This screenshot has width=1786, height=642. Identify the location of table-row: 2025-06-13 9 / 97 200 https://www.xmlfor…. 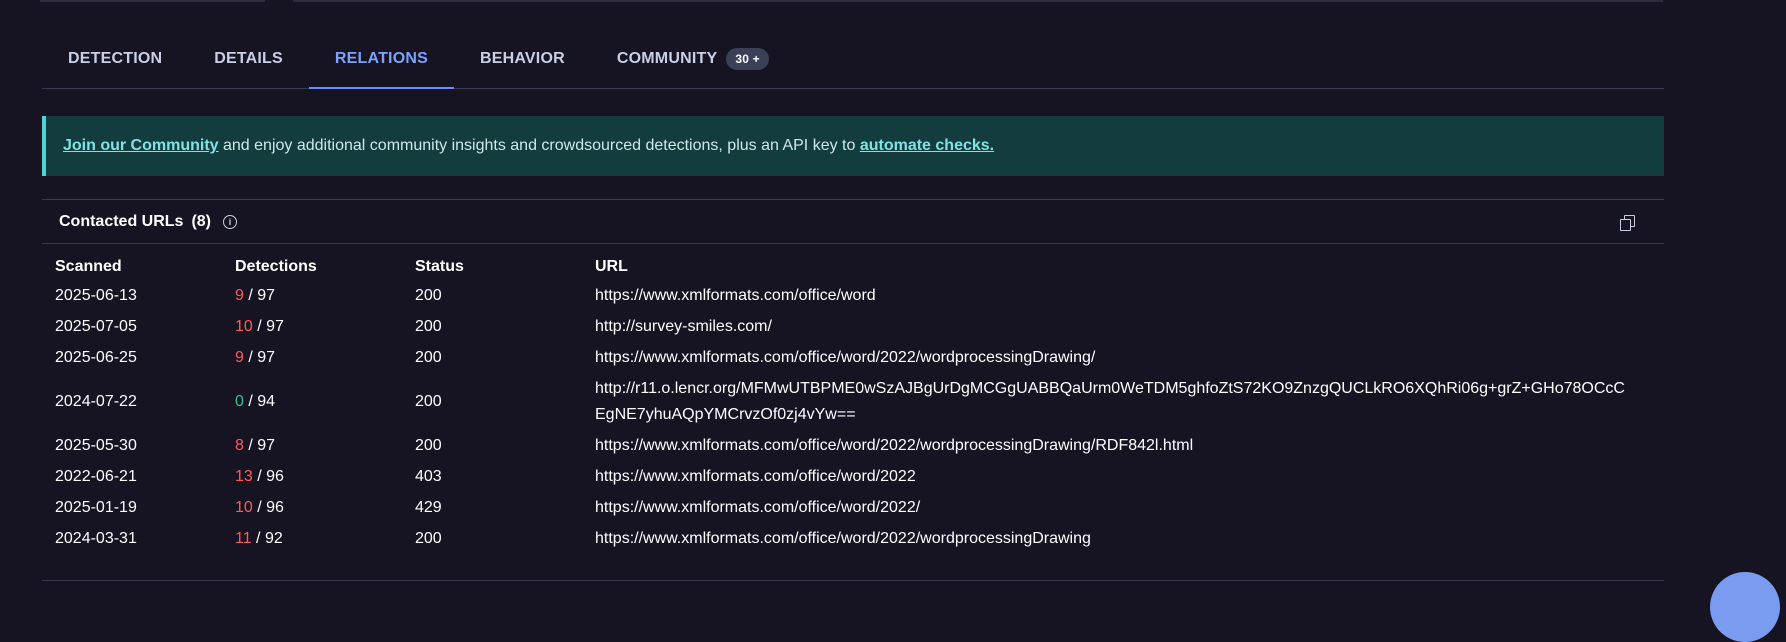
(840, 295).